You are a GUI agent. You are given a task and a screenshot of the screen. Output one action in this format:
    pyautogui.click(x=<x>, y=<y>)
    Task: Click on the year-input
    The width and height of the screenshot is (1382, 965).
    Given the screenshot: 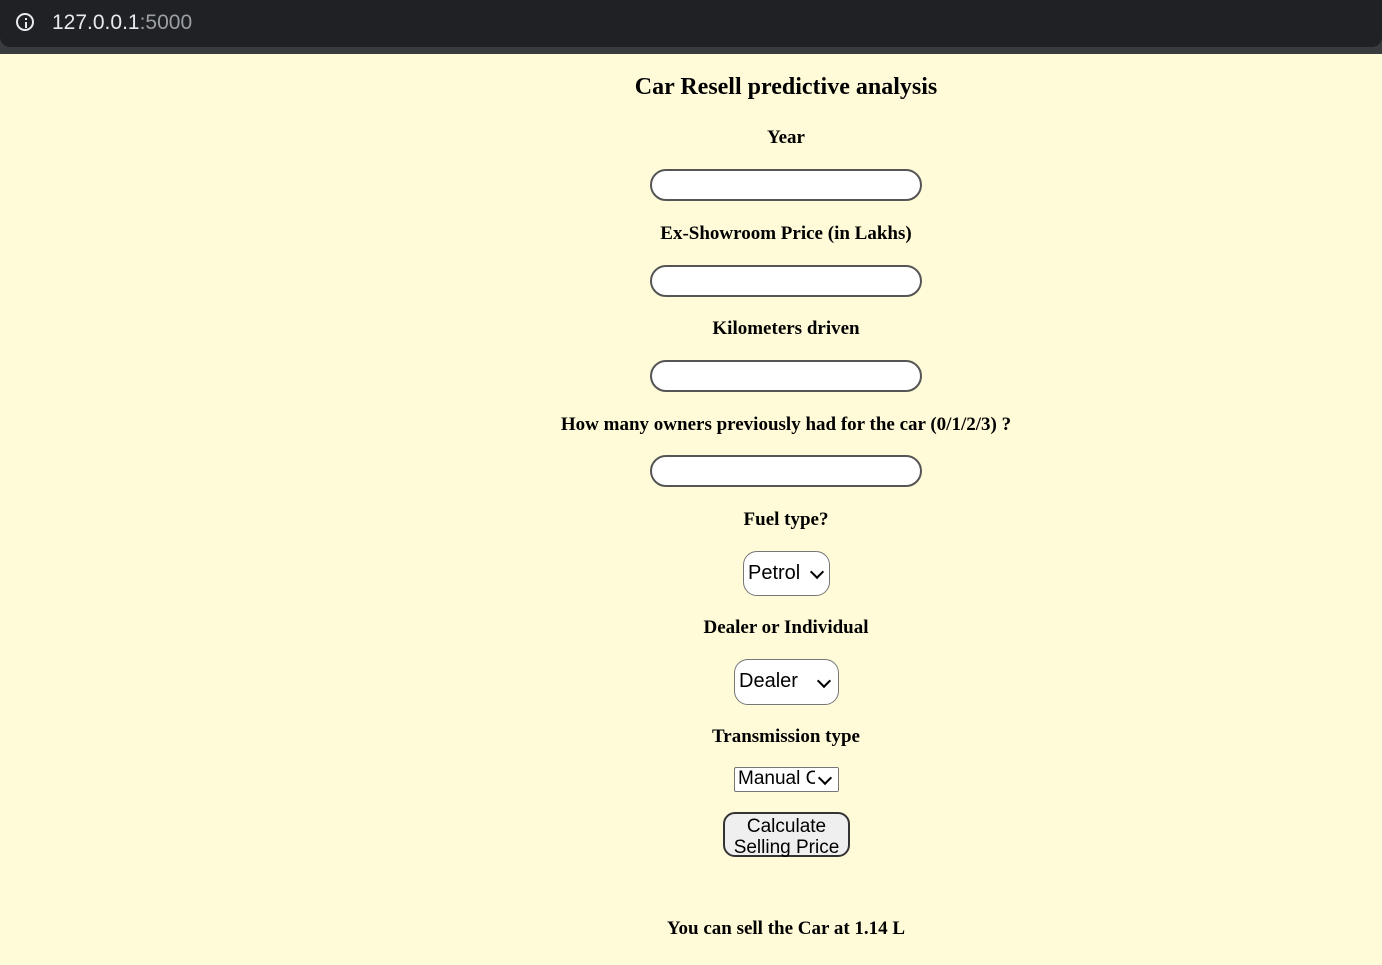 What is the action you would take?
    pyautogui.click(x=786, y=185)
    